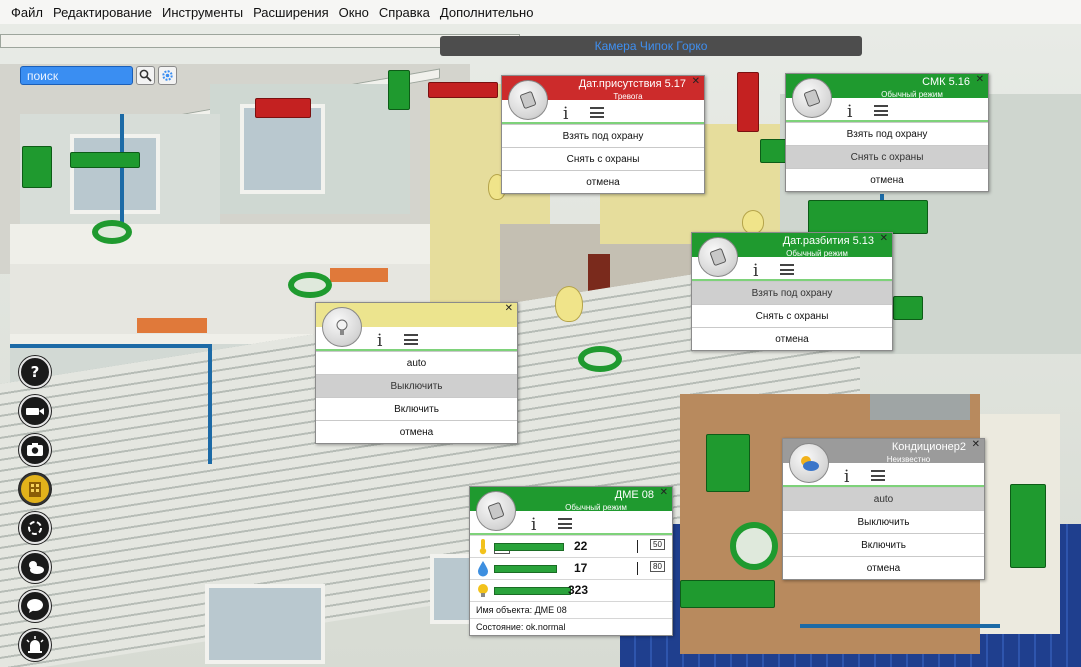 The height and width of the screenshot is (667, 1081). I want to click on magnifier-icon, so click(145, 75).